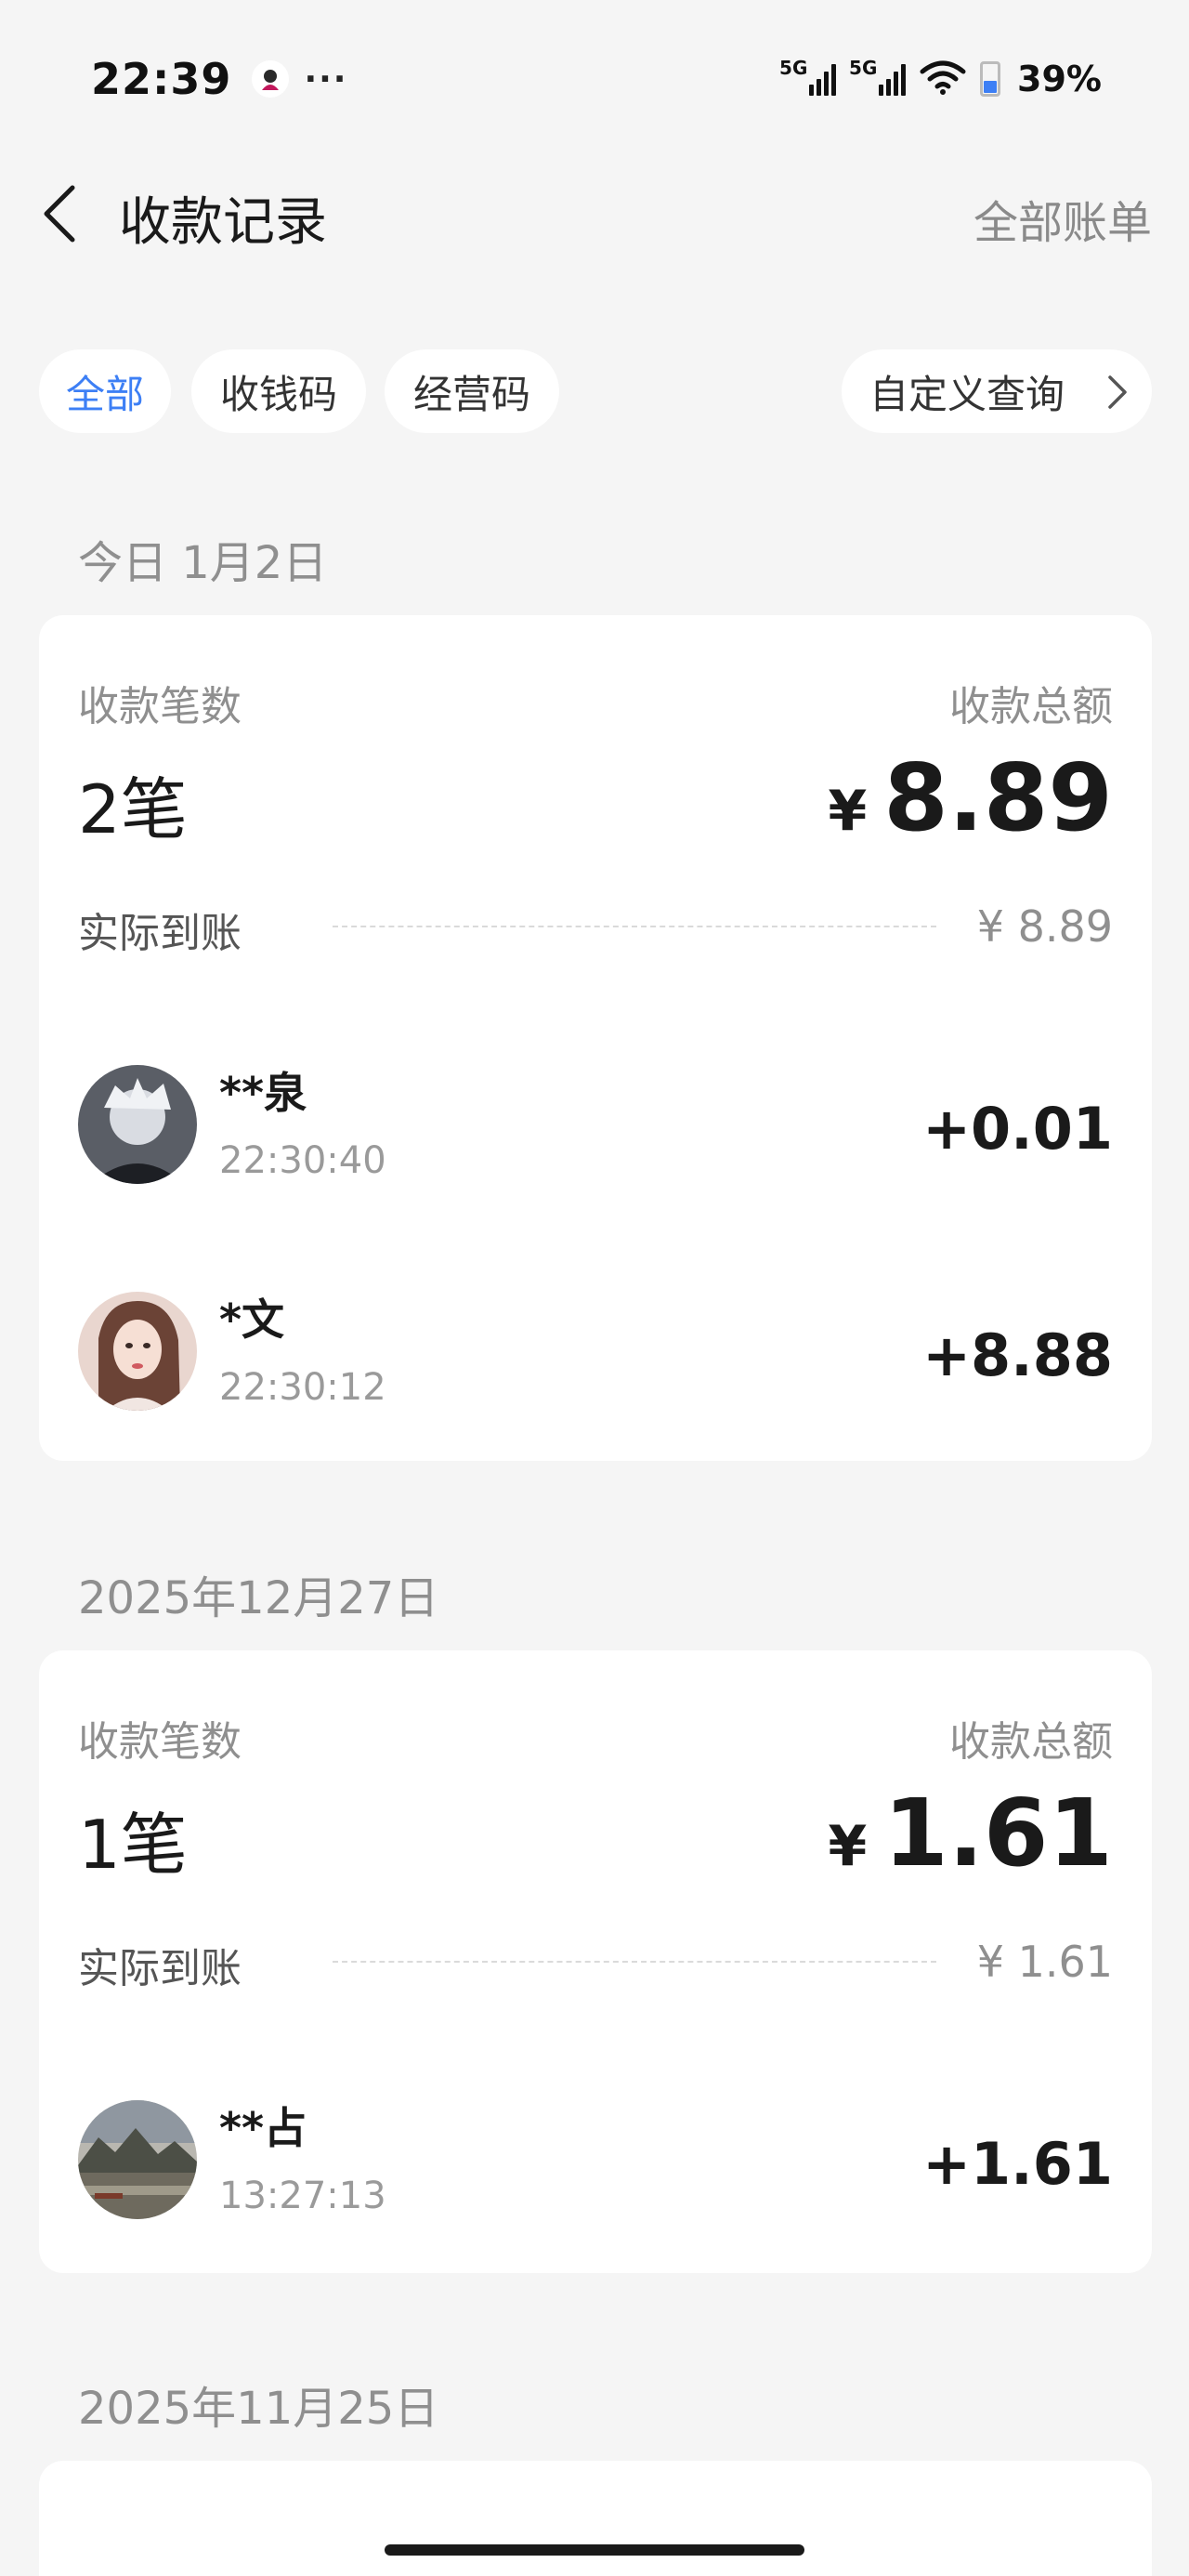  What do you see at coordinates (943, 79) in the screenshot?
I see `wifi-icon` at bounding box center [943, 79].